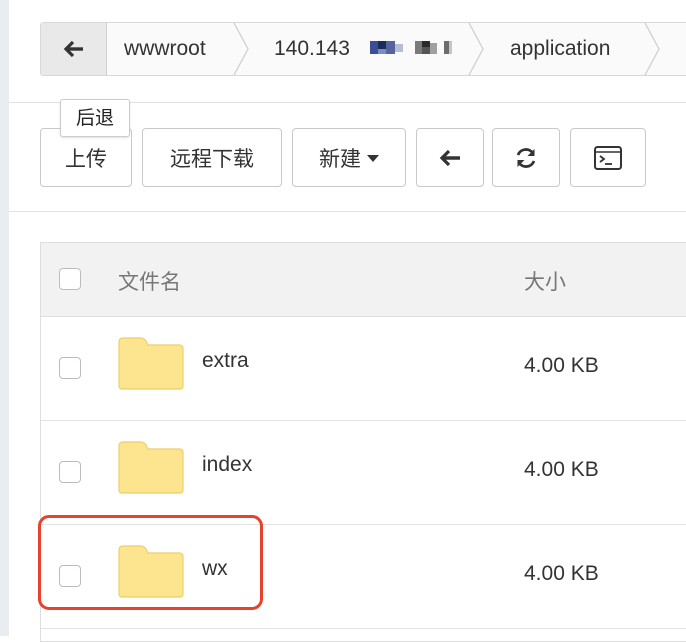 The image size is (686, 642). I want to click on remote-download-button: 远程下载, so click(212, 157).